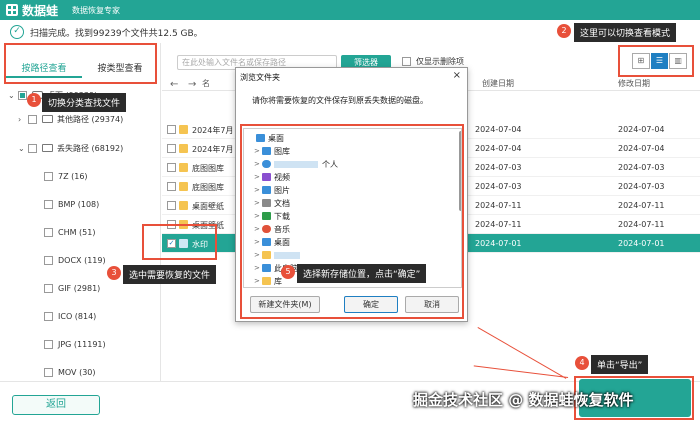  I want to click on deleted-only-label: 仅显示删除项, so click(440, 61).